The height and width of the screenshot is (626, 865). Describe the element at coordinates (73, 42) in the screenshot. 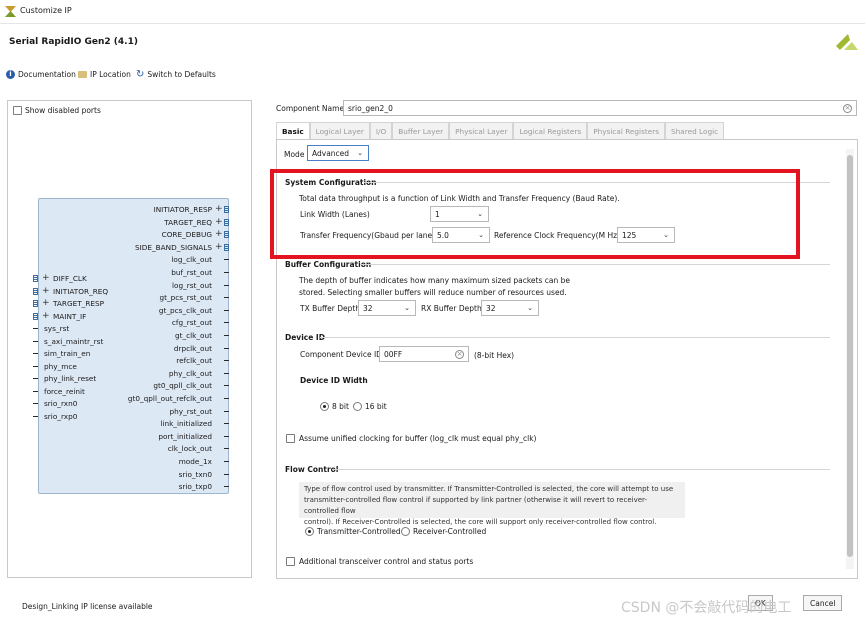

I see `ip-title: Serial RapidIO Gen2 (4.1)` at that location.